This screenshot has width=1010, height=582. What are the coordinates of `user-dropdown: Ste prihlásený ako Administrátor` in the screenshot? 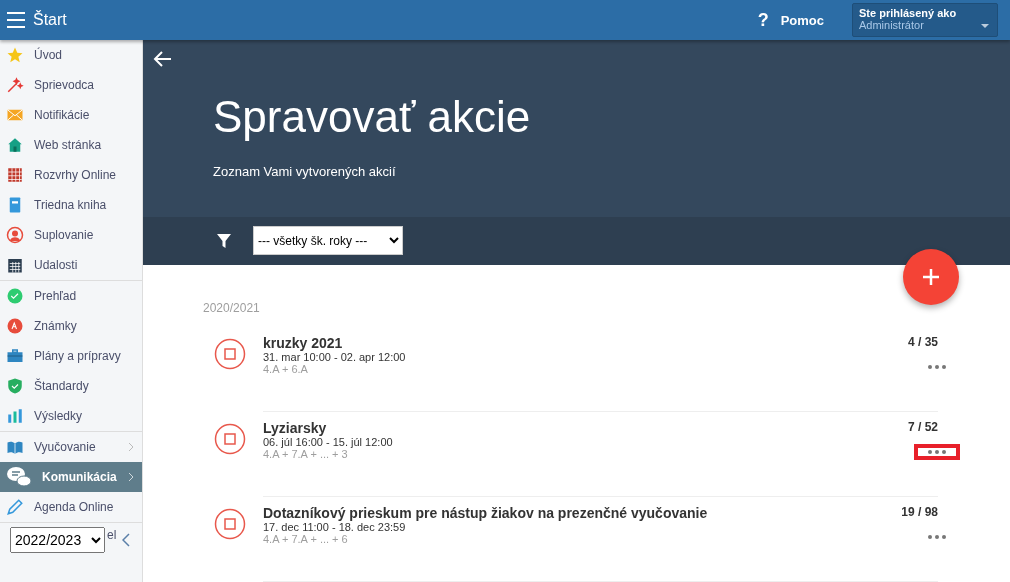 It's located at (925, 20).